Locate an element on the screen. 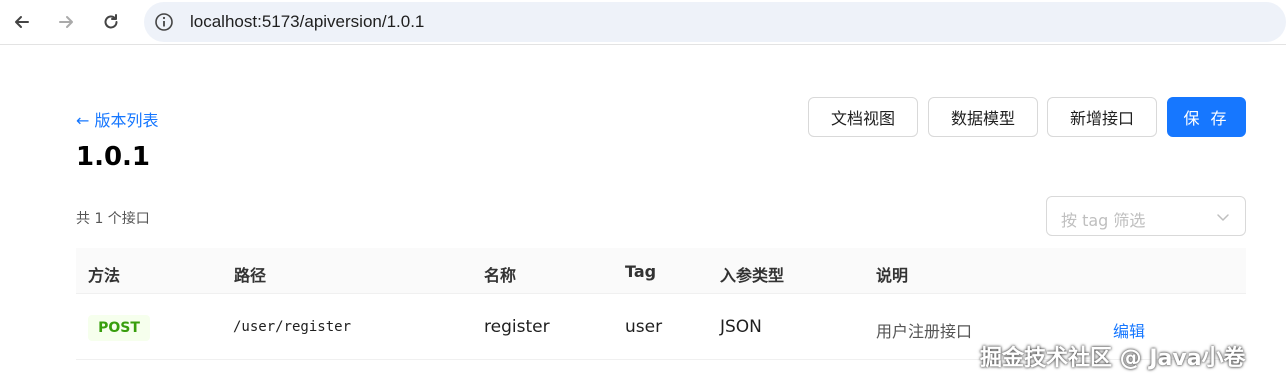  chevron-down-icon is located at coordinates (1223, 217).